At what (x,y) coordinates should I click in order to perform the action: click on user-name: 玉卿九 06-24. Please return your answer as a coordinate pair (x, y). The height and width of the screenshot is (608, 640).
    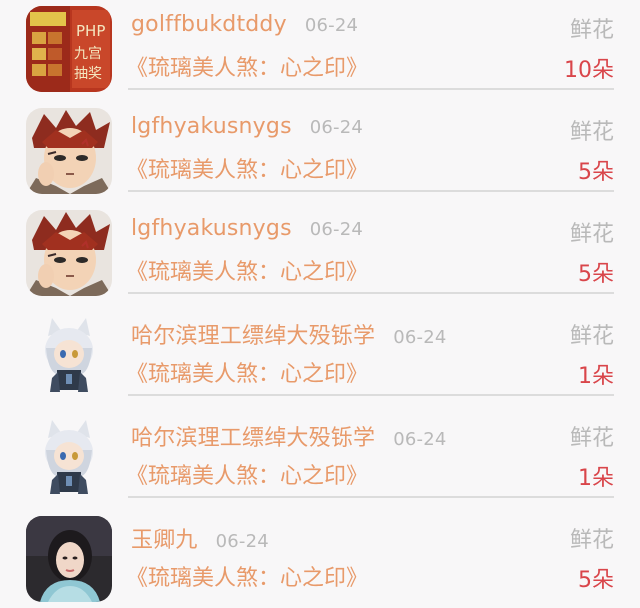
    Looking at the image, I should click on (200, 538).